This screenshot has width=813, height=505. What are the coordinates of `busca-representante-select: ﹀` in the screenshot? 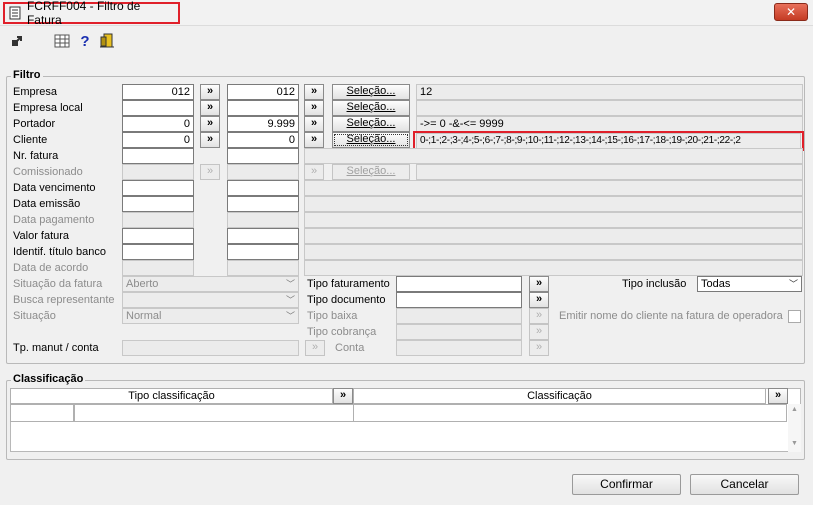 It's located at (210, 300).